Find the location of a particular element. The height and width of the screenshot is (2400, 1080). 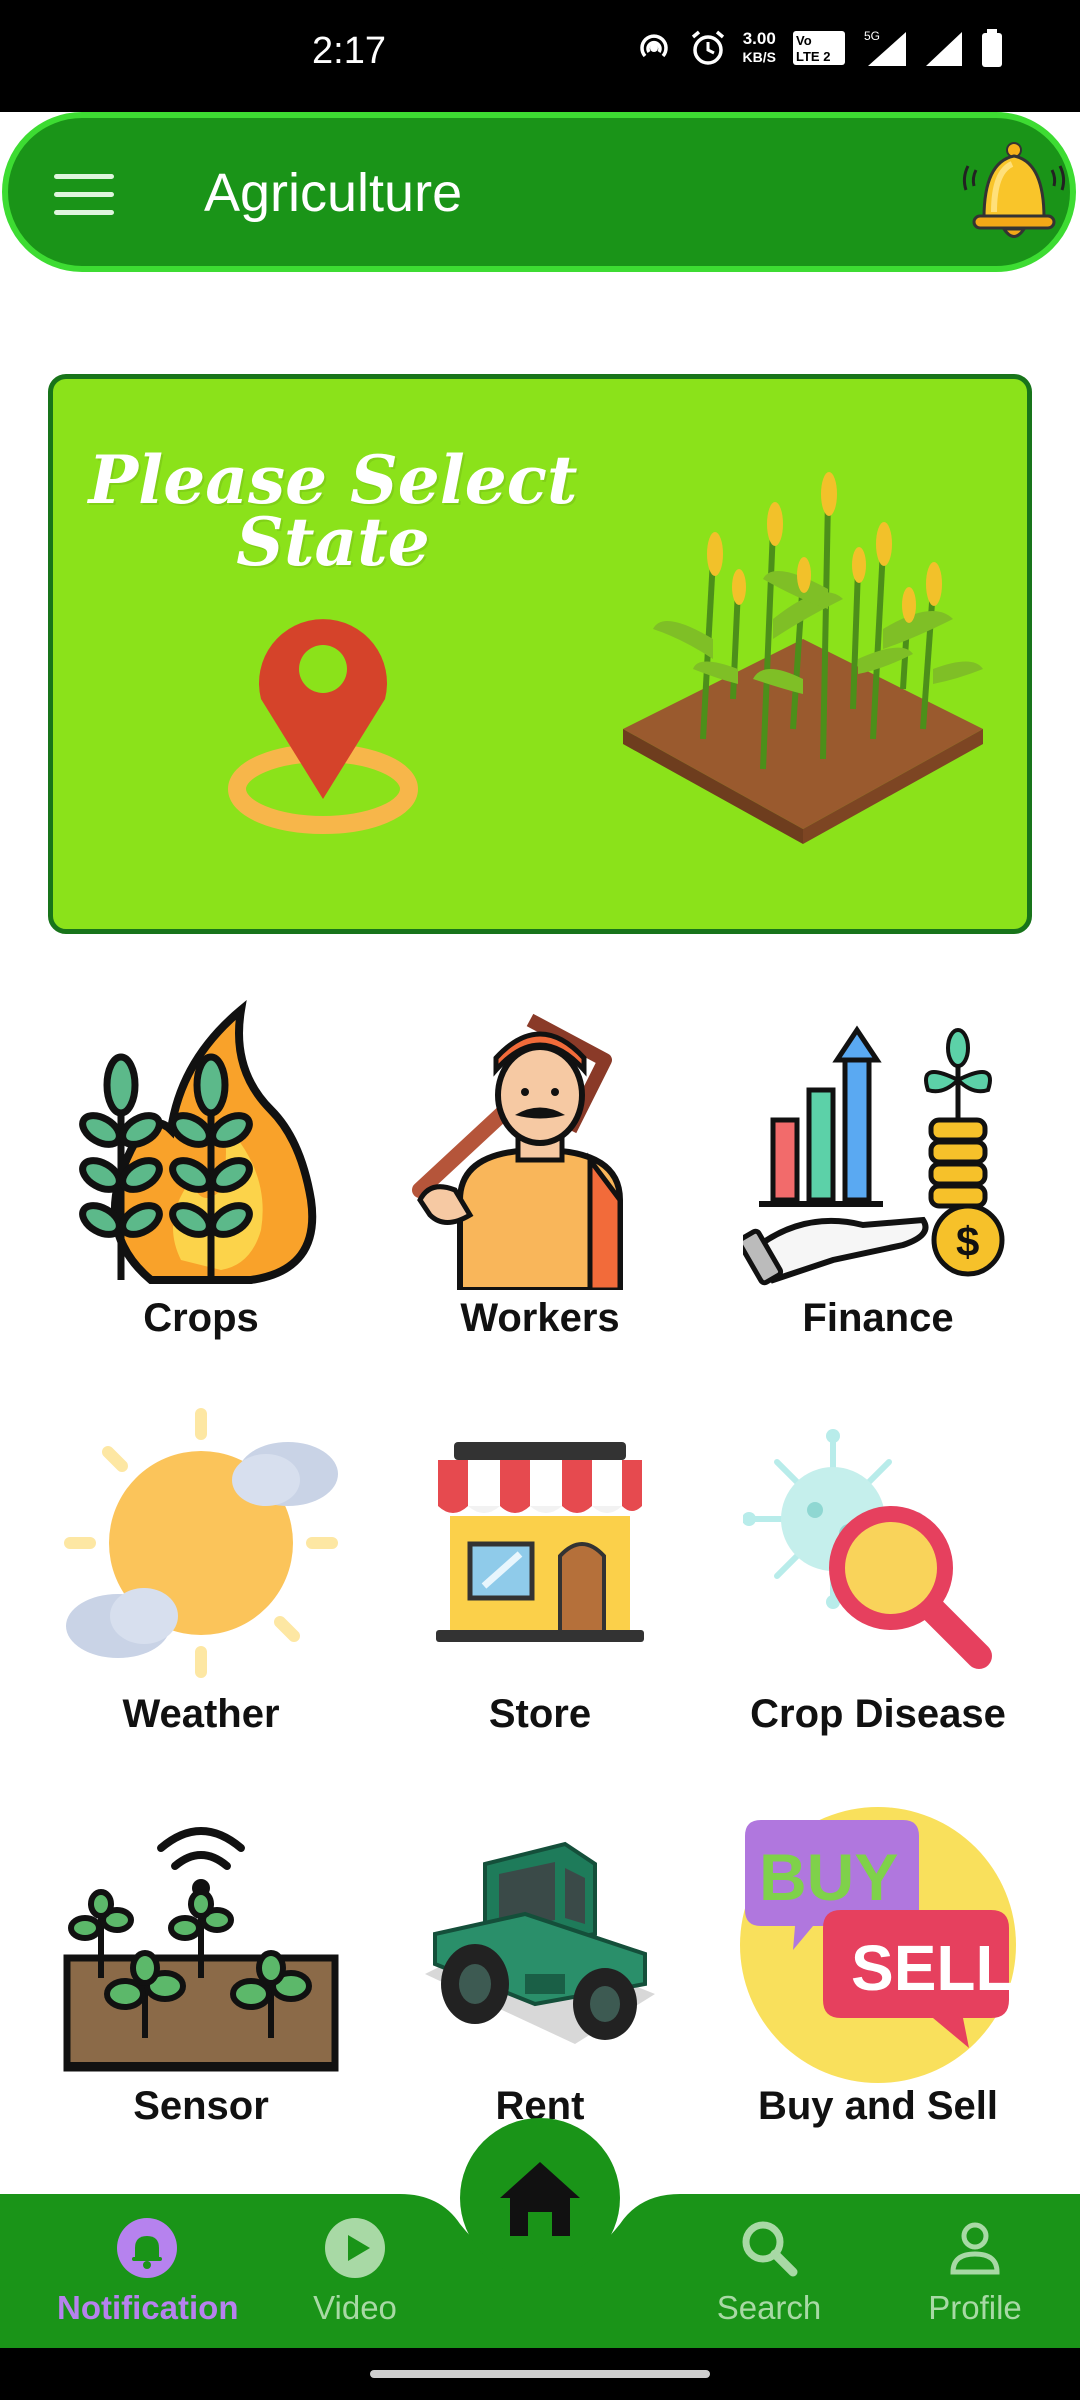

svg-text: 5G is located at coordinates (872, 36).